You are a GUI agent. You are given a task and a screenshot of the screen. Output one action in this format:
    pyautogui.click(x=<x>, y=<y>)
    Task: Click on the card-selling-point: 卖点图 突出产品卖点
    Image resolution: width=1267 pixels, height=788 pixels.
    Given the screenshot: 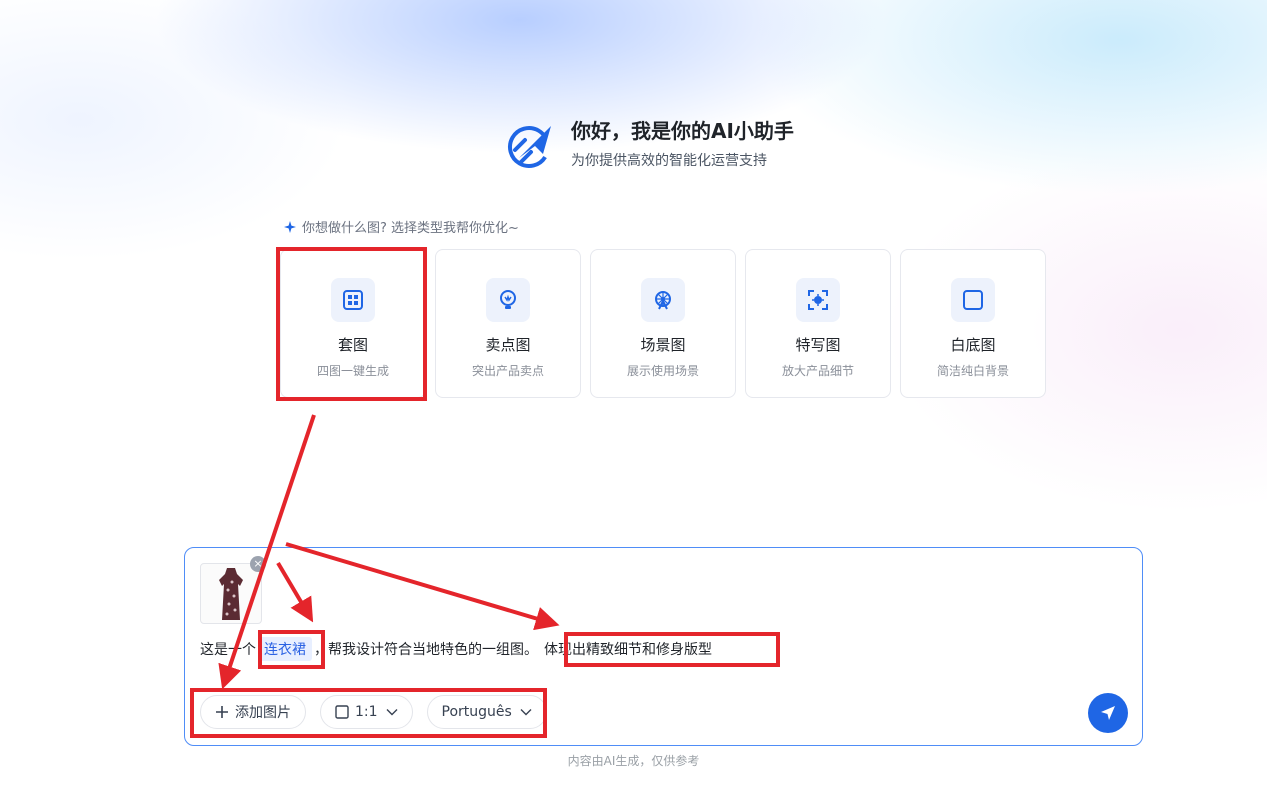 What is the action you would take?
    pyautogui.click(x=508, y=323)
    